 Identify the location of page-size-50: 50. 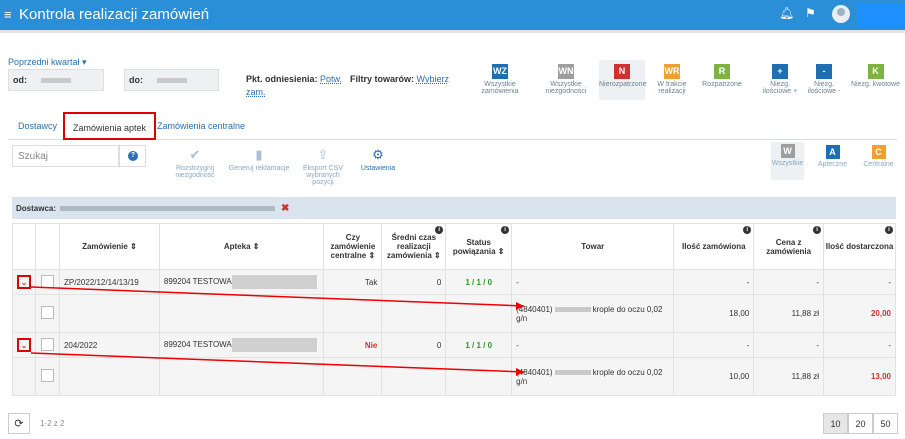
(885, 423).